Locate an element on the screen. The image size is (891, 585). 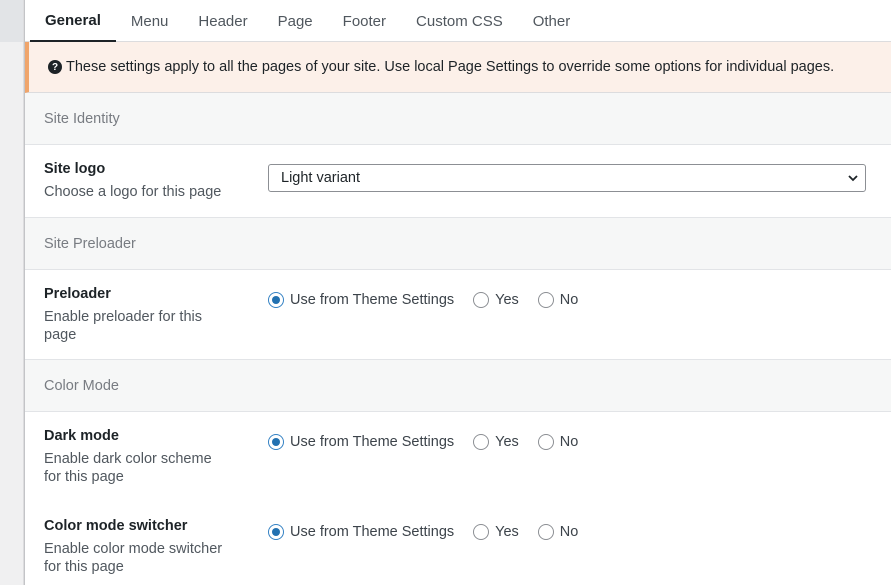
dark-mode-description: Enable dark color scheme for this page is located at coordinates (128, 468).